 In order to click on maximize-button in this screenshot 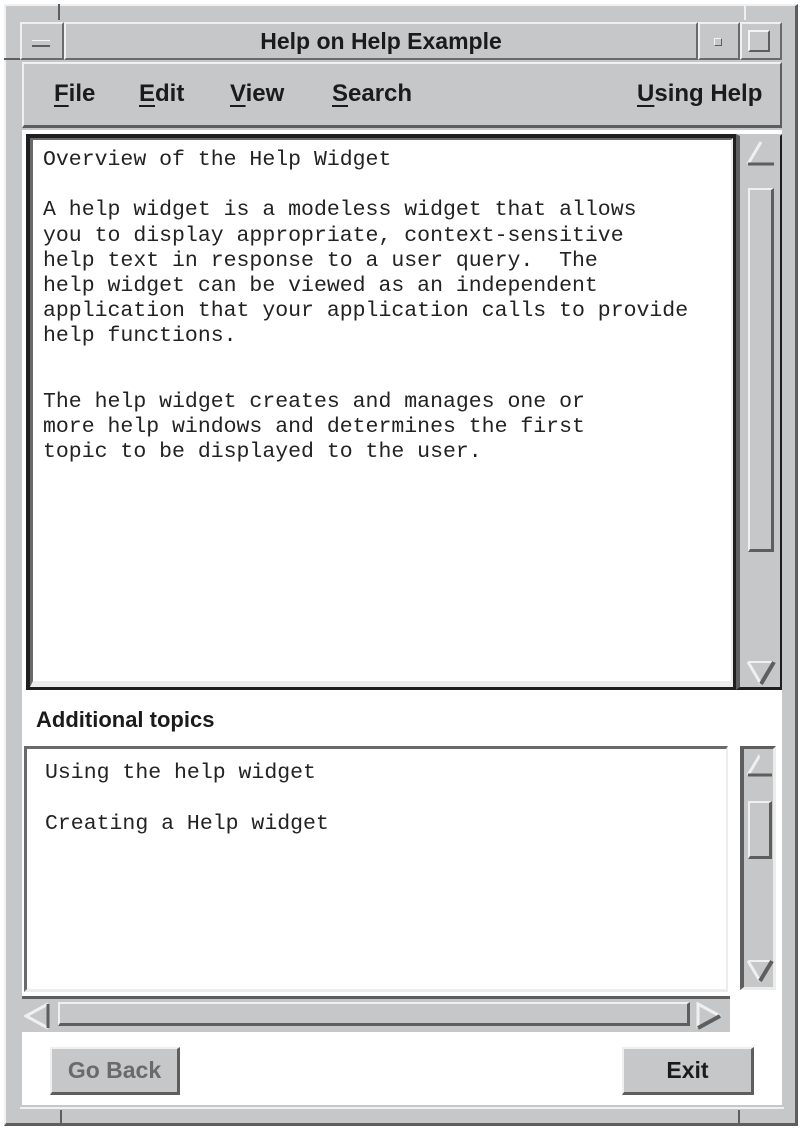, I will do `click(761, 41)`.